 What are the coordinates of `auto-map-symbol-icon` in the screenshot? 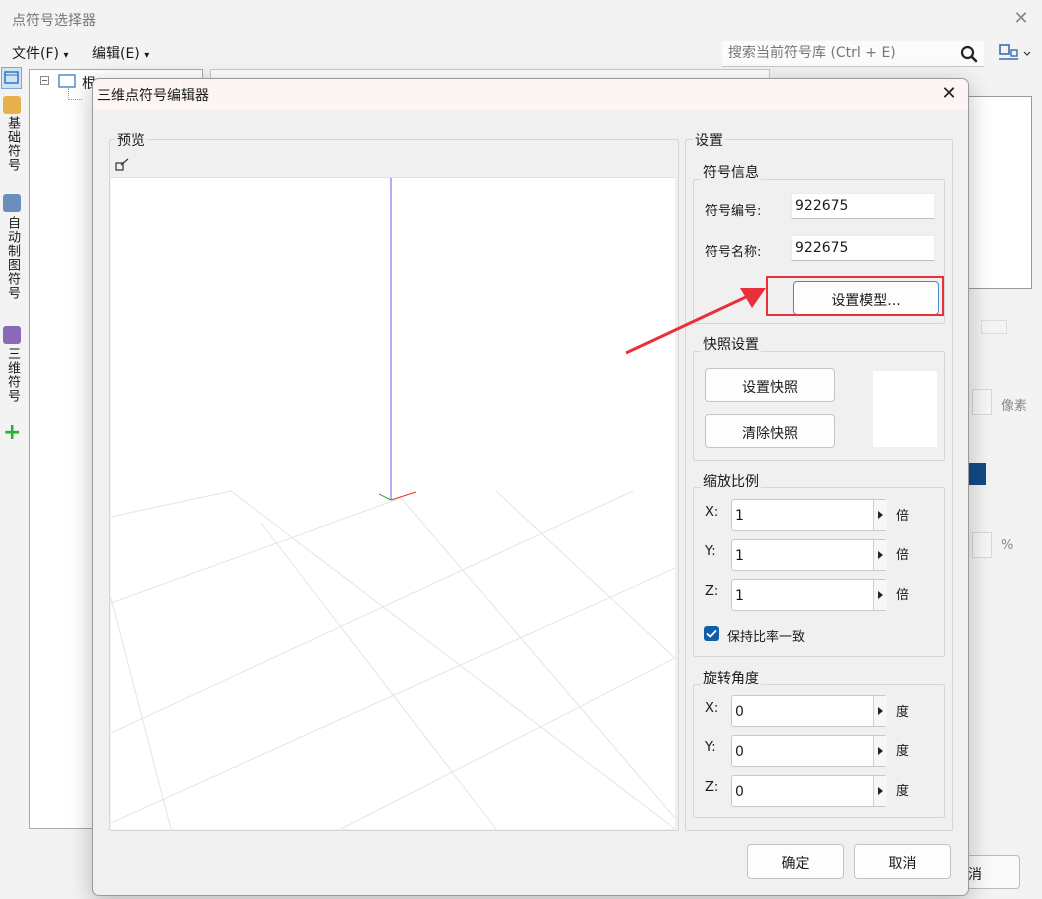 It's located at (12, 203).